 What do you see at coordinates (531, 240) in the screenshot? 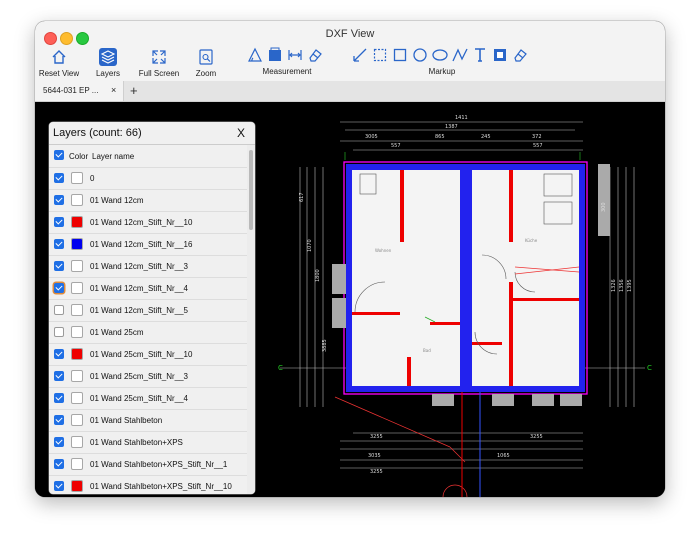
I see `room-label: Küche` at bounding box center [531, 240].